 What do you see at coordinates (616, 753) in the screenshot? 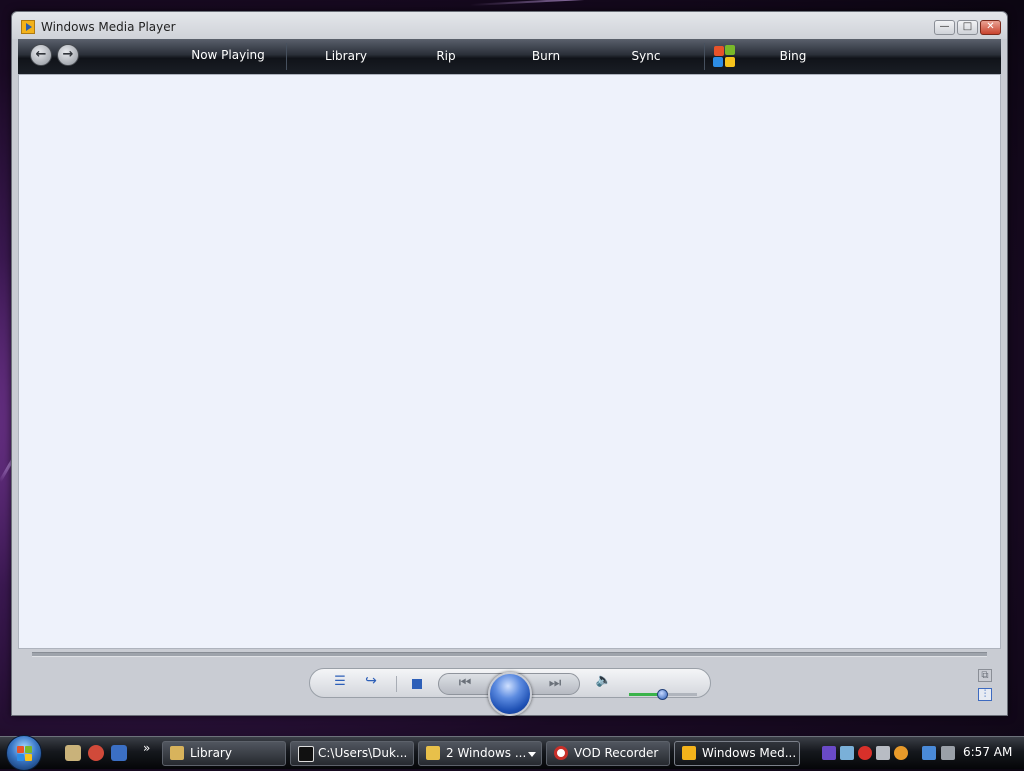
I see `taskbar-button-label: VOD Recorder` at bounding box center [616, 753].